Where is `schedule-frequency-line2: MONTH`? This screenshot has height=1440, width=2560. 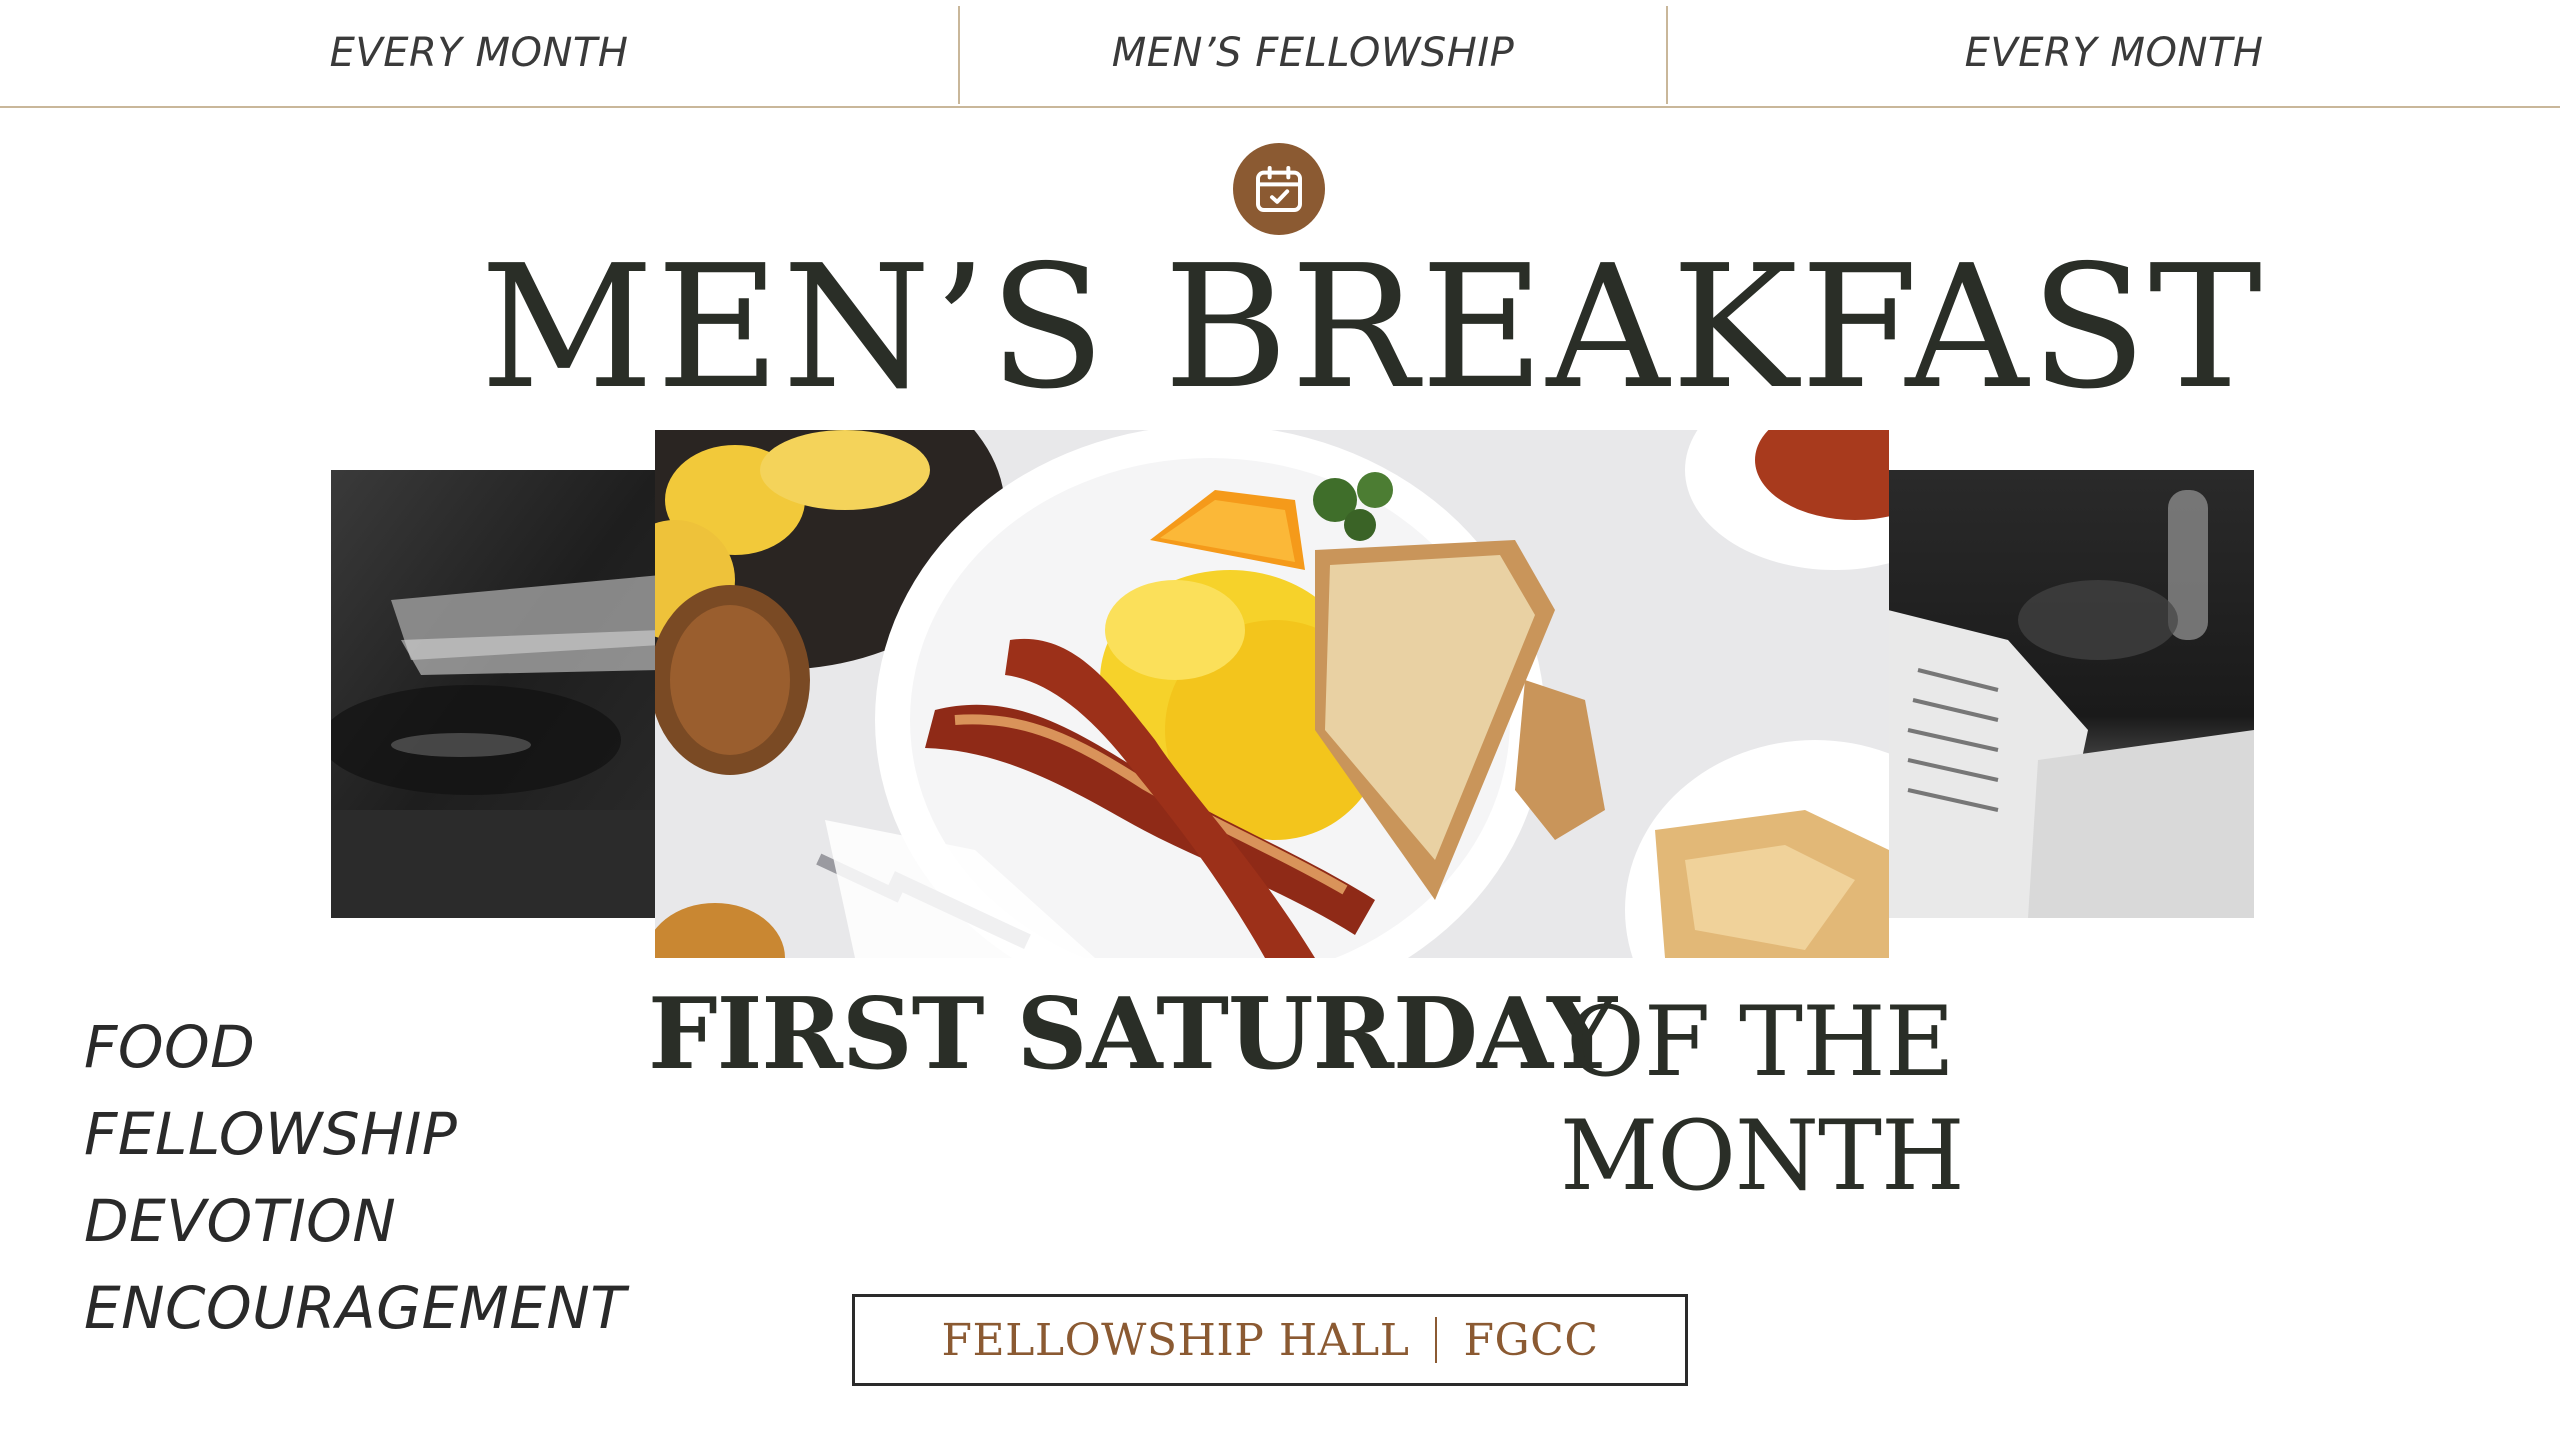
schedule-frequency-line2: MONTH is located at coordinates (1762, 1156).